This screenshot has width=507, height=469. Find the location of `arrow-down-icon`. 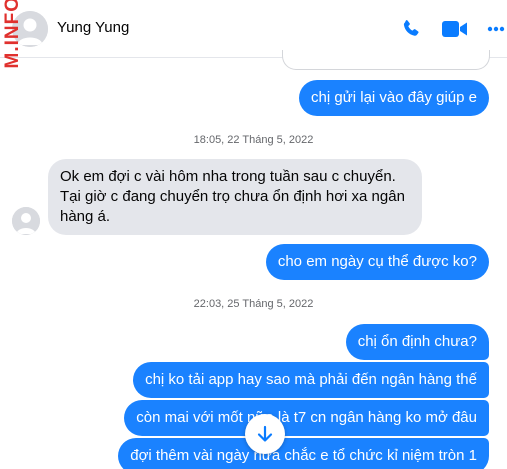

arrow-down-icon is located at coordinates (265, 433).